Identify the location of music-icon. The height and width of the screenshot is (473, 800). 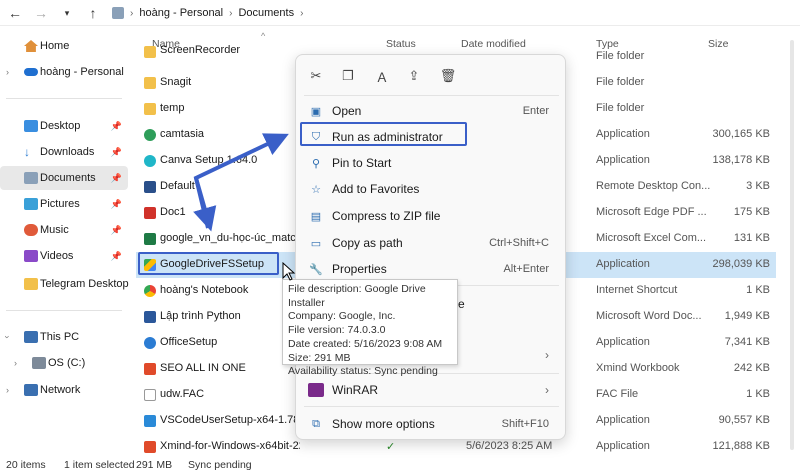
(31, 230).